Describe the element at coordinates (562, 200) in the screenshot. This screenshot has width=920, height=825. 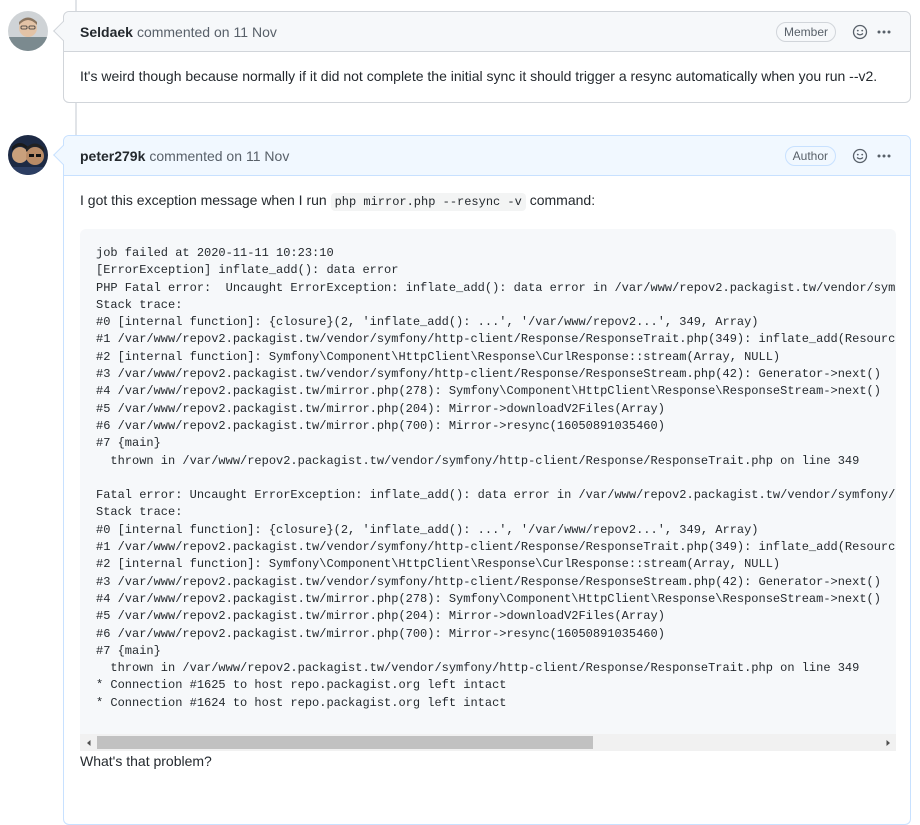
I see `intro-text-after: command:` at that location.